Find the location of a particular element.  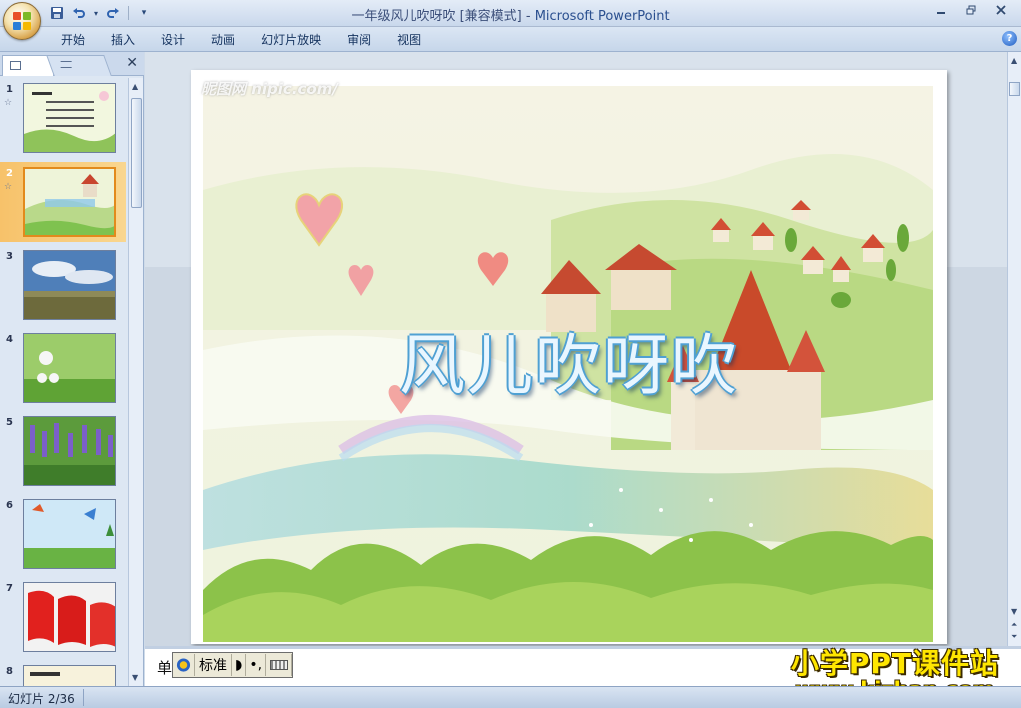

ribbon-tabs: 开始 插入 设计 动画 幻灯片放映 审阅 视图 is located at coordinates (241, 40).